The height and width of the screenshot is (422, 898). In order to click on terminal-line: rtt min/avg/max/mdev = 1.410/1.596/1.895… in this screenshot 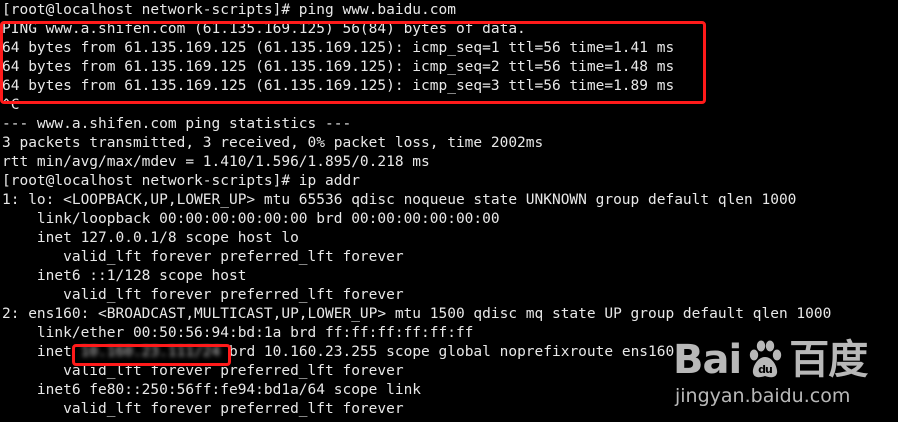, I will do `click(216, 162)`.